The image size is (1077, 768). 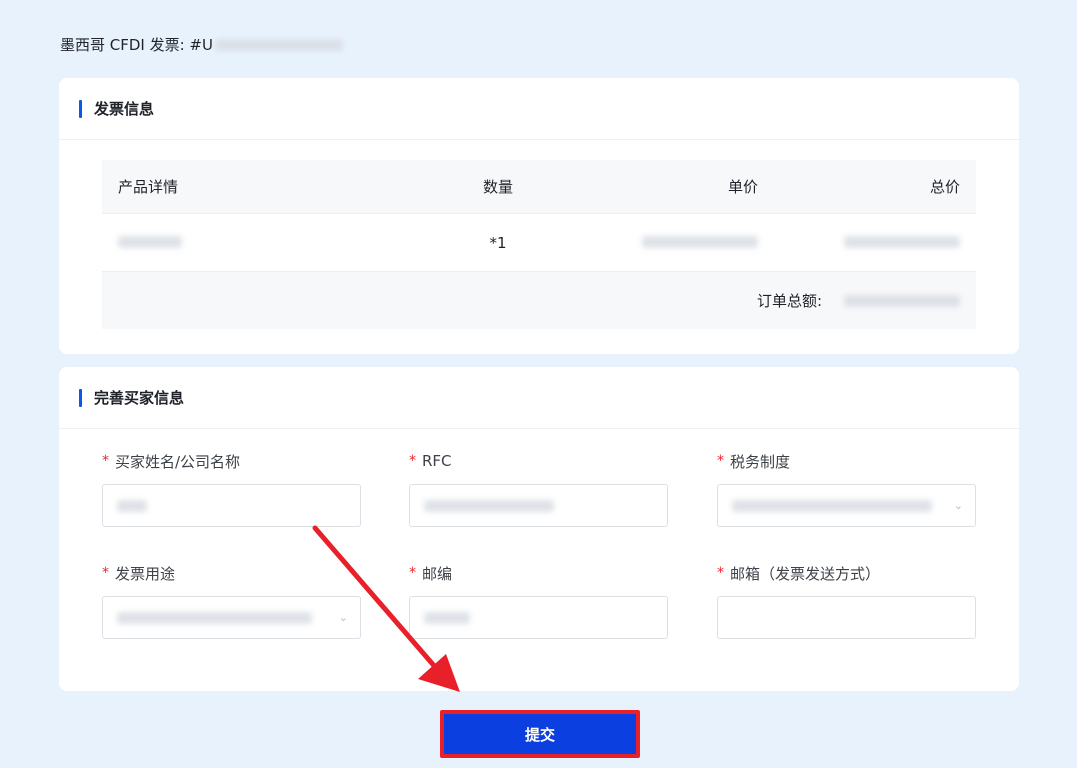 What do you see at coordinates (902, 300) in the screenshot?
I see `redacted-order-total` at bounding box center [902, 300].